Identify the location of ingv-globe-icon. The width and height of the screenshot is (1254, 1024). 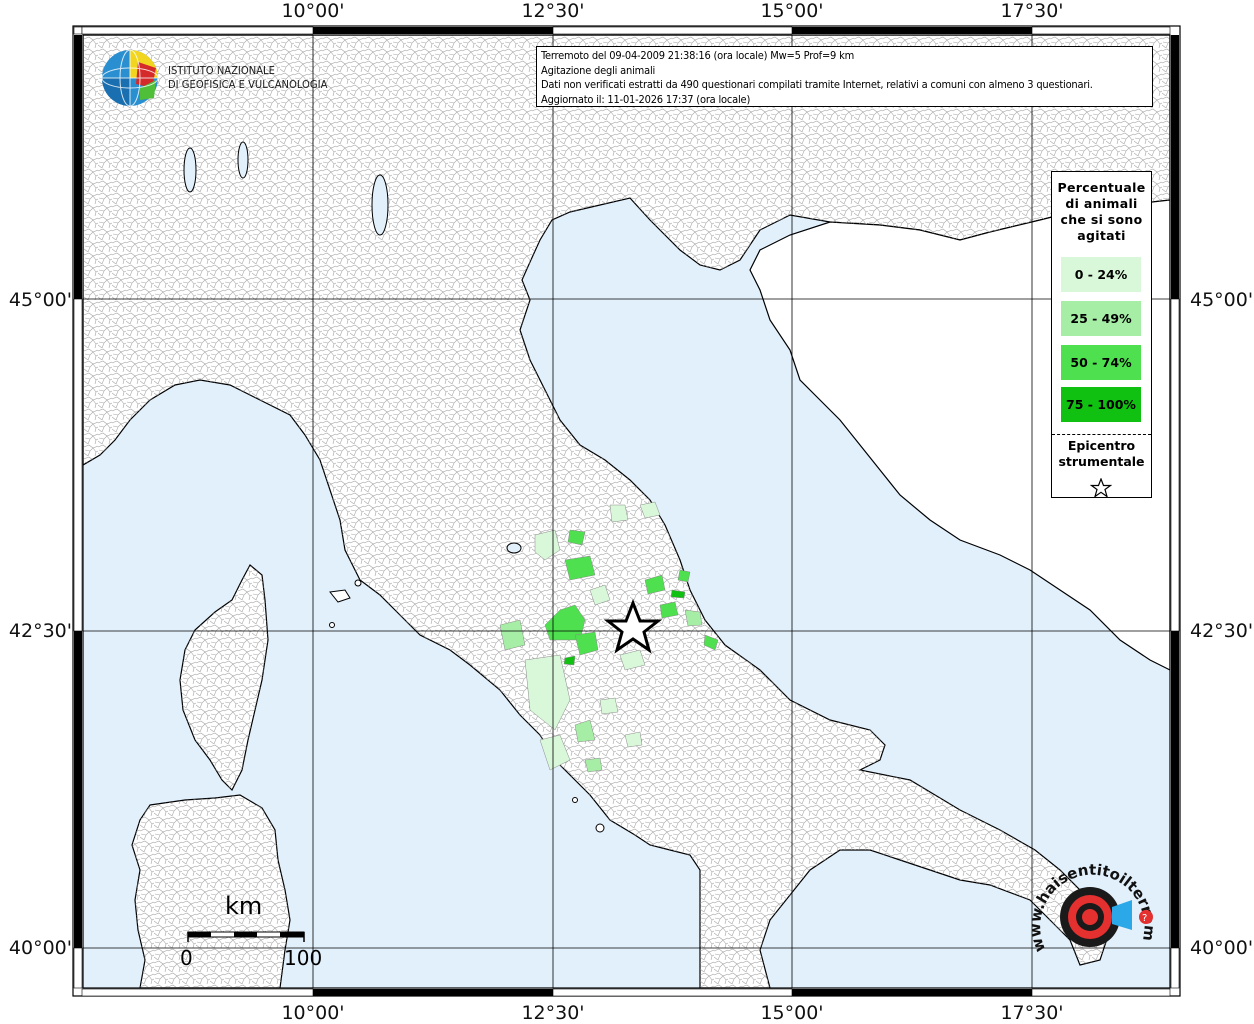
(130, 78).